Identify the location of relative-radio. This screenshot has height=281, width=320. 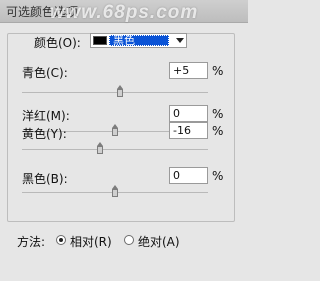
(61, 240).